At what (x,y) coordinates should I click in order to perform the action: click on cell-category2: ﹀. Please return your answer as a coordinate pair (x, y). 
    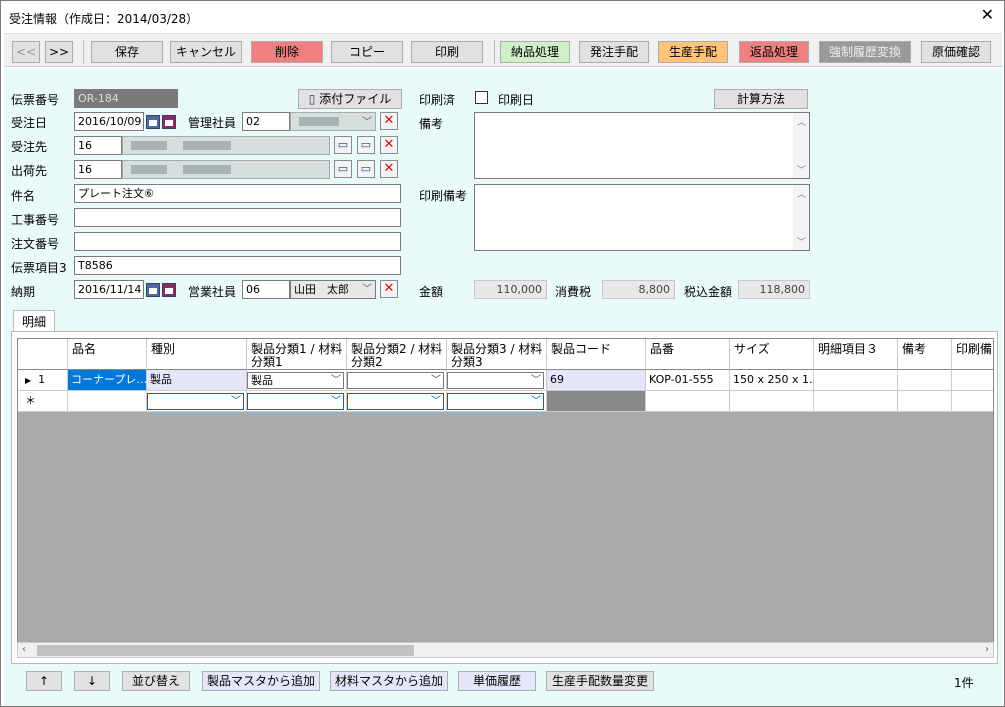
    Looking at the image, I should click on (397, 380).